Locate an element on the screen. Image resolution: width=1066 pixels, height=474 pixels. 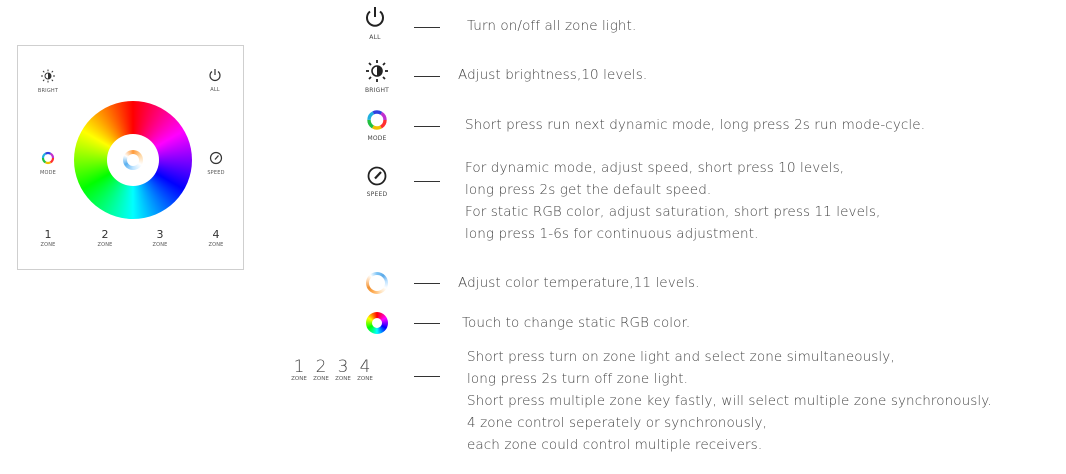
legend-all-icon-group: ALL is located at coordinates (375, 23).